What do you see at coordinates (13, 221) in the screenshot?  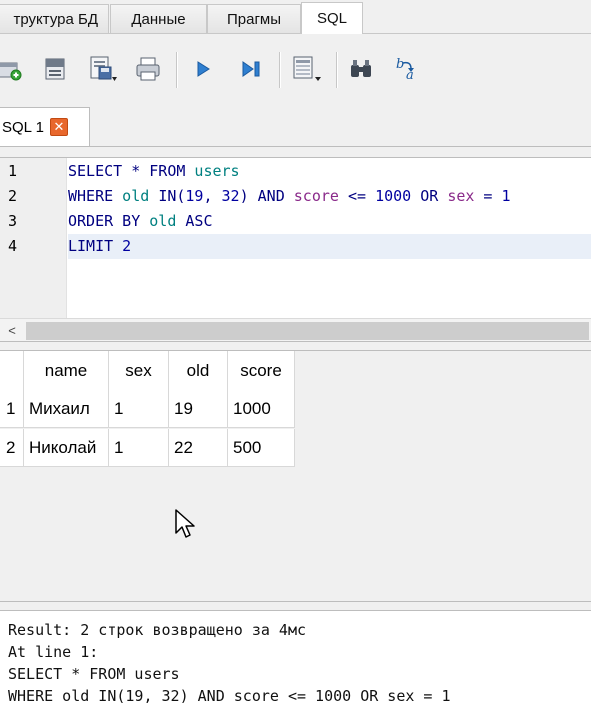 I see `line-number: 3` at bounding box center [13, 221].